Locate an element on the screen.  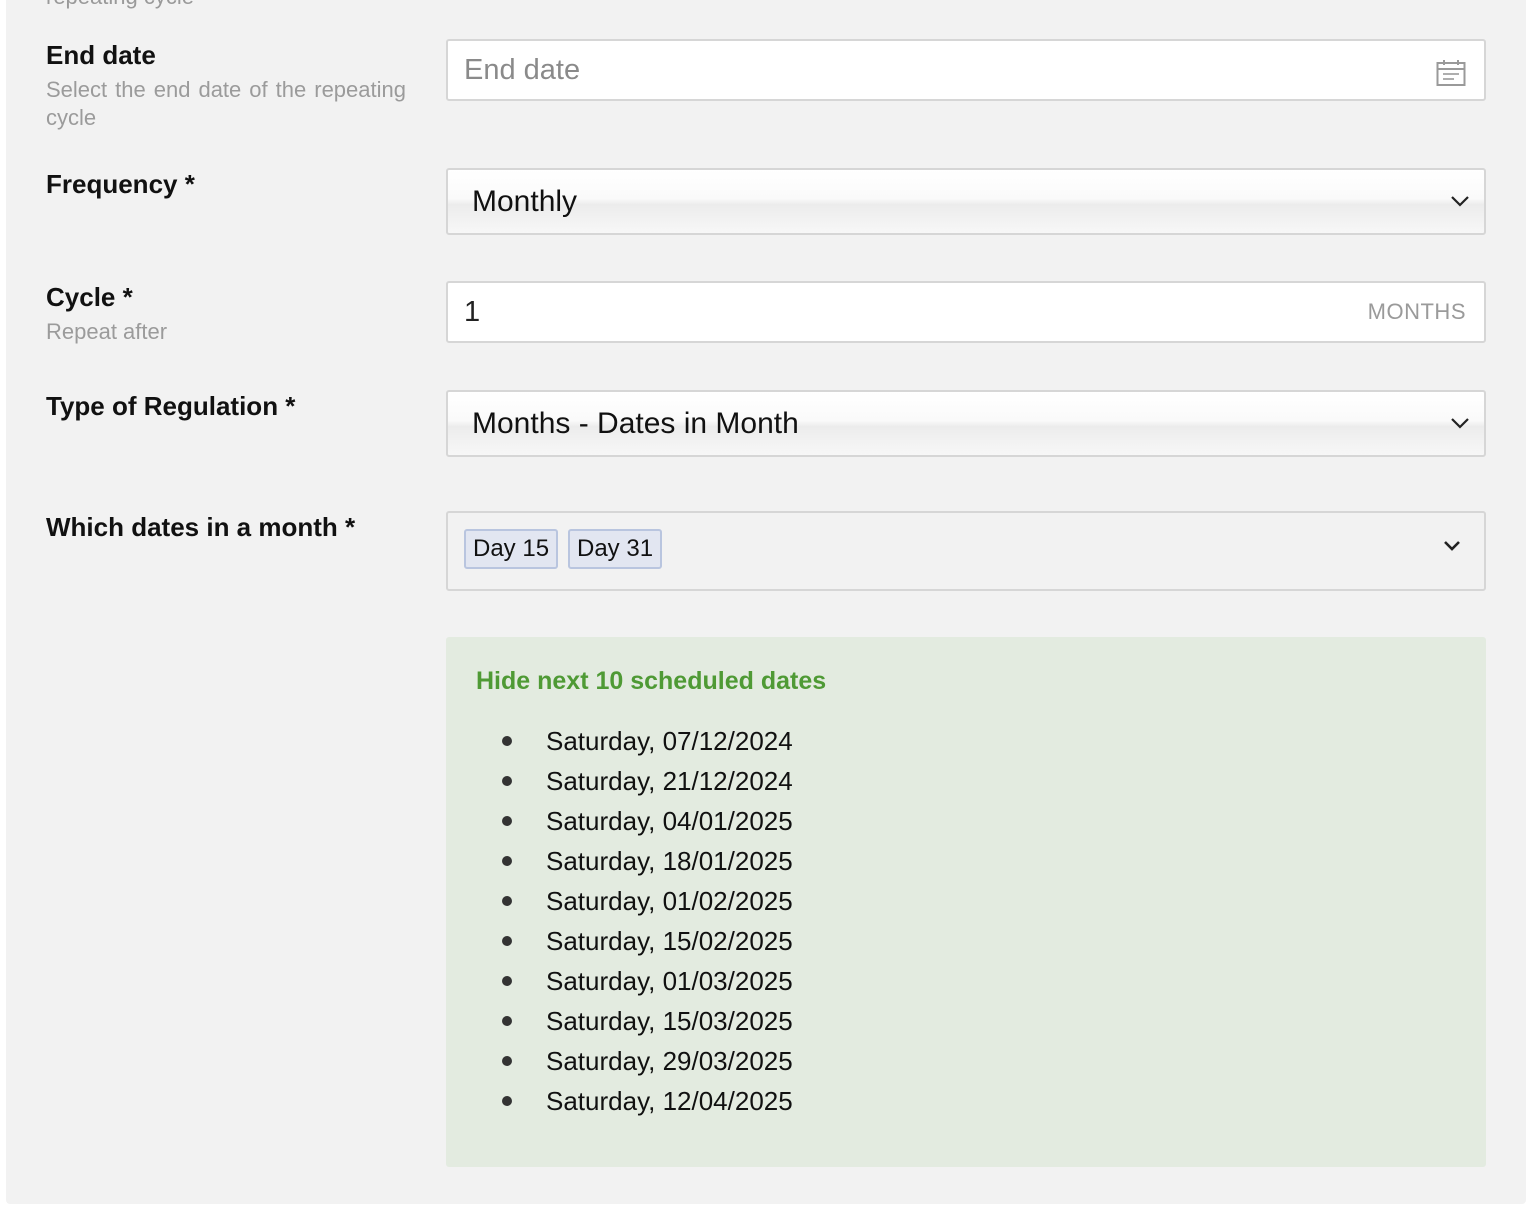
cycle-input: 1 MONTHS is located at coordinates (966, 312).